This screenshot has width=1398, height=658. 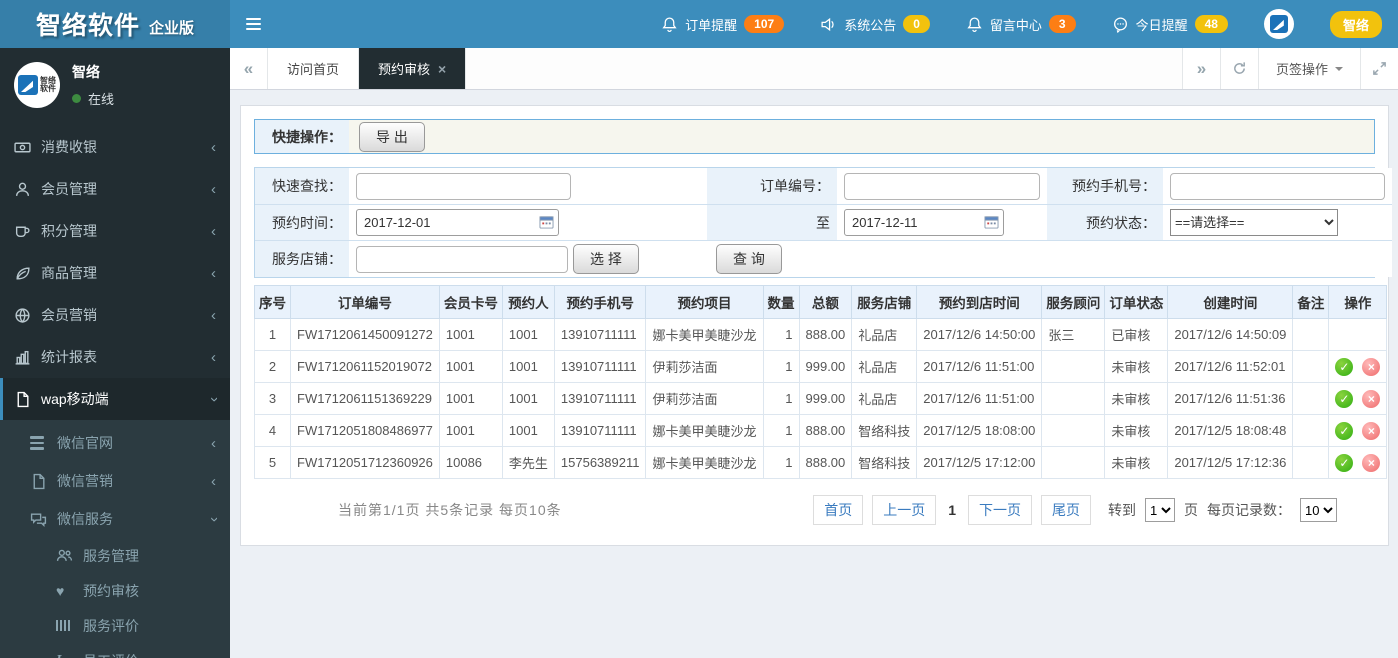 What do you see at coordinates (606, 259) in the screenshot?
I see `choose-store-button: 选 择` at bounding box center [606, 259].